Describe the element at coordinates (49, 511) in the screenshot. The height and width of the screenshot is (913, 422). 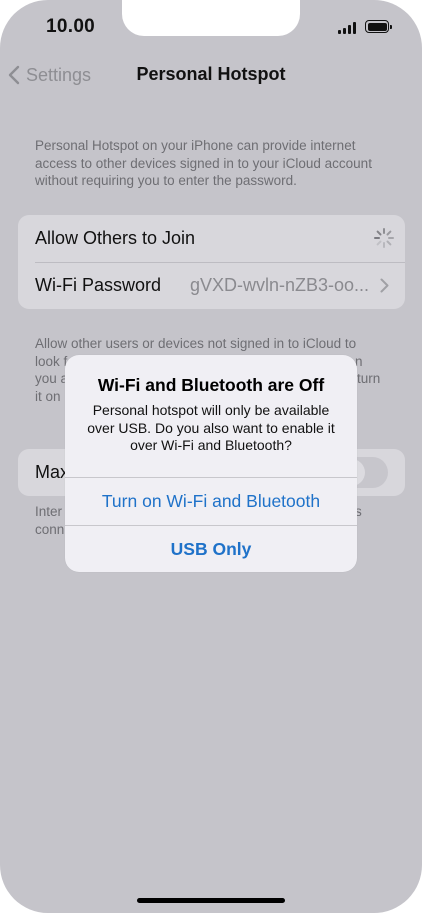
I see `bottom-note-line: Inter` at that location.